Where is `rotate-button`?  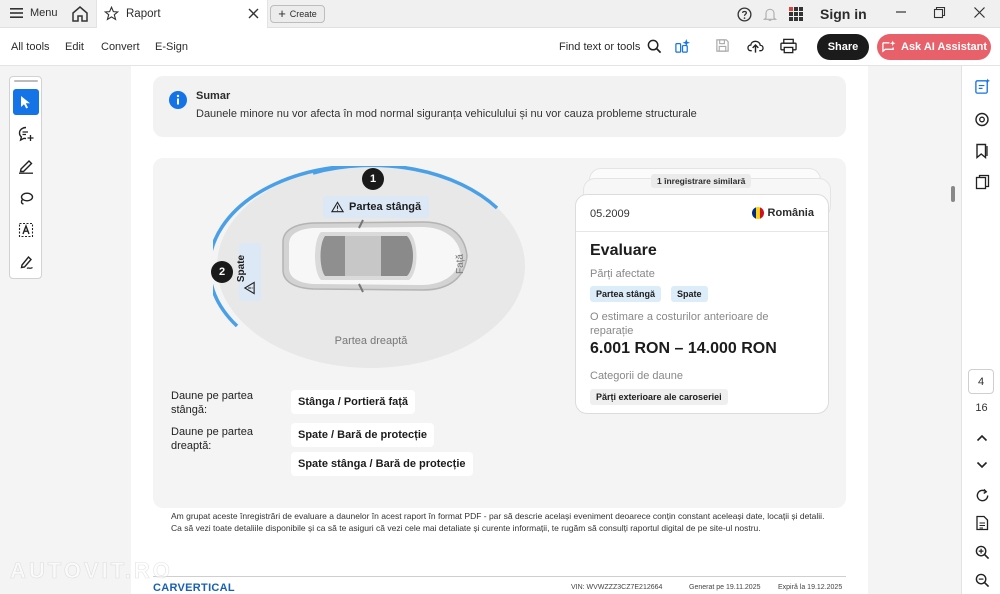 rotate-button is located at coordinates (982, 495).